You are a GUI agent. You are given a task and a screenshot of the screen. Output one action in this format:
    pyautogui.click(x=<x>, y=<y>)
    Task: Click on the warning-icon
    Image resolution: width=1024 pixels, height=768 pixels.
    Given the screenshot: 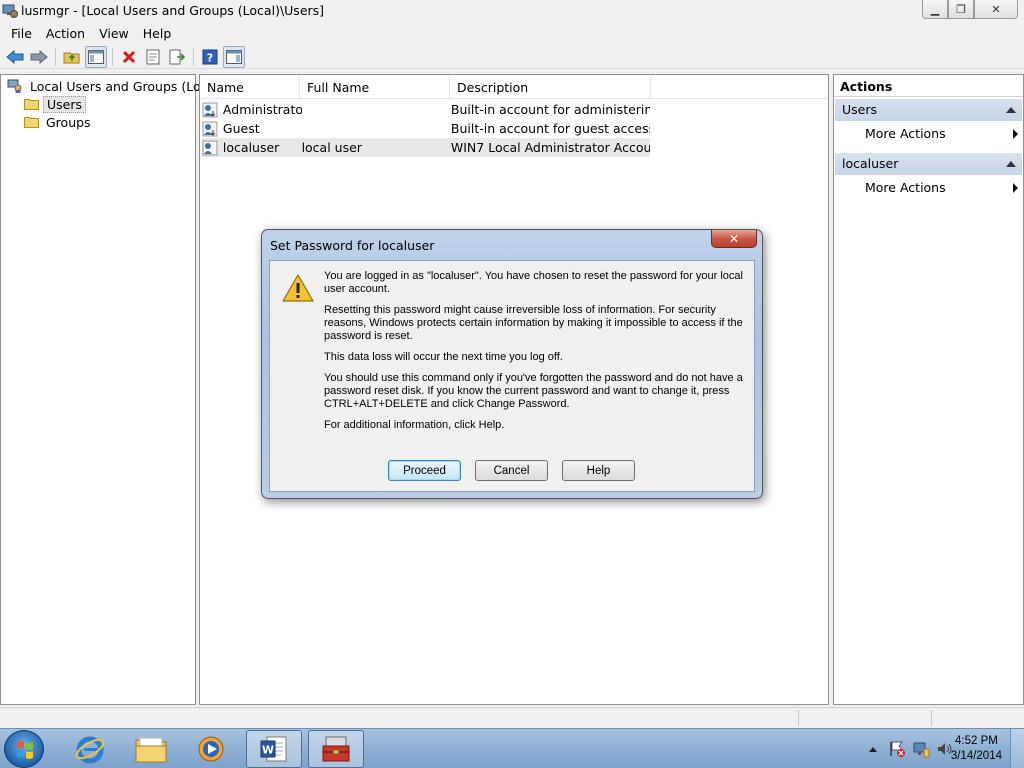 What is the action you would take?
    pyautogui.click(x=298, y=288)
    